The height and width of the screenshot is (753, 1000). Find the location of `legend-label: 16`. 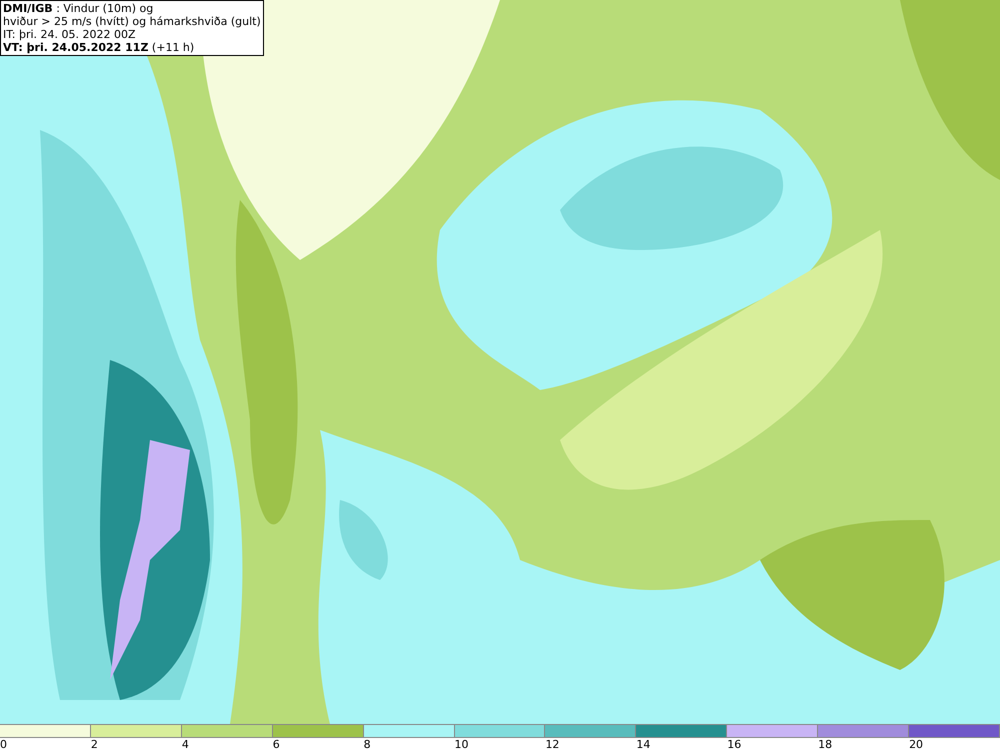

legend-label: 16 is located at coordinates (734, 745).